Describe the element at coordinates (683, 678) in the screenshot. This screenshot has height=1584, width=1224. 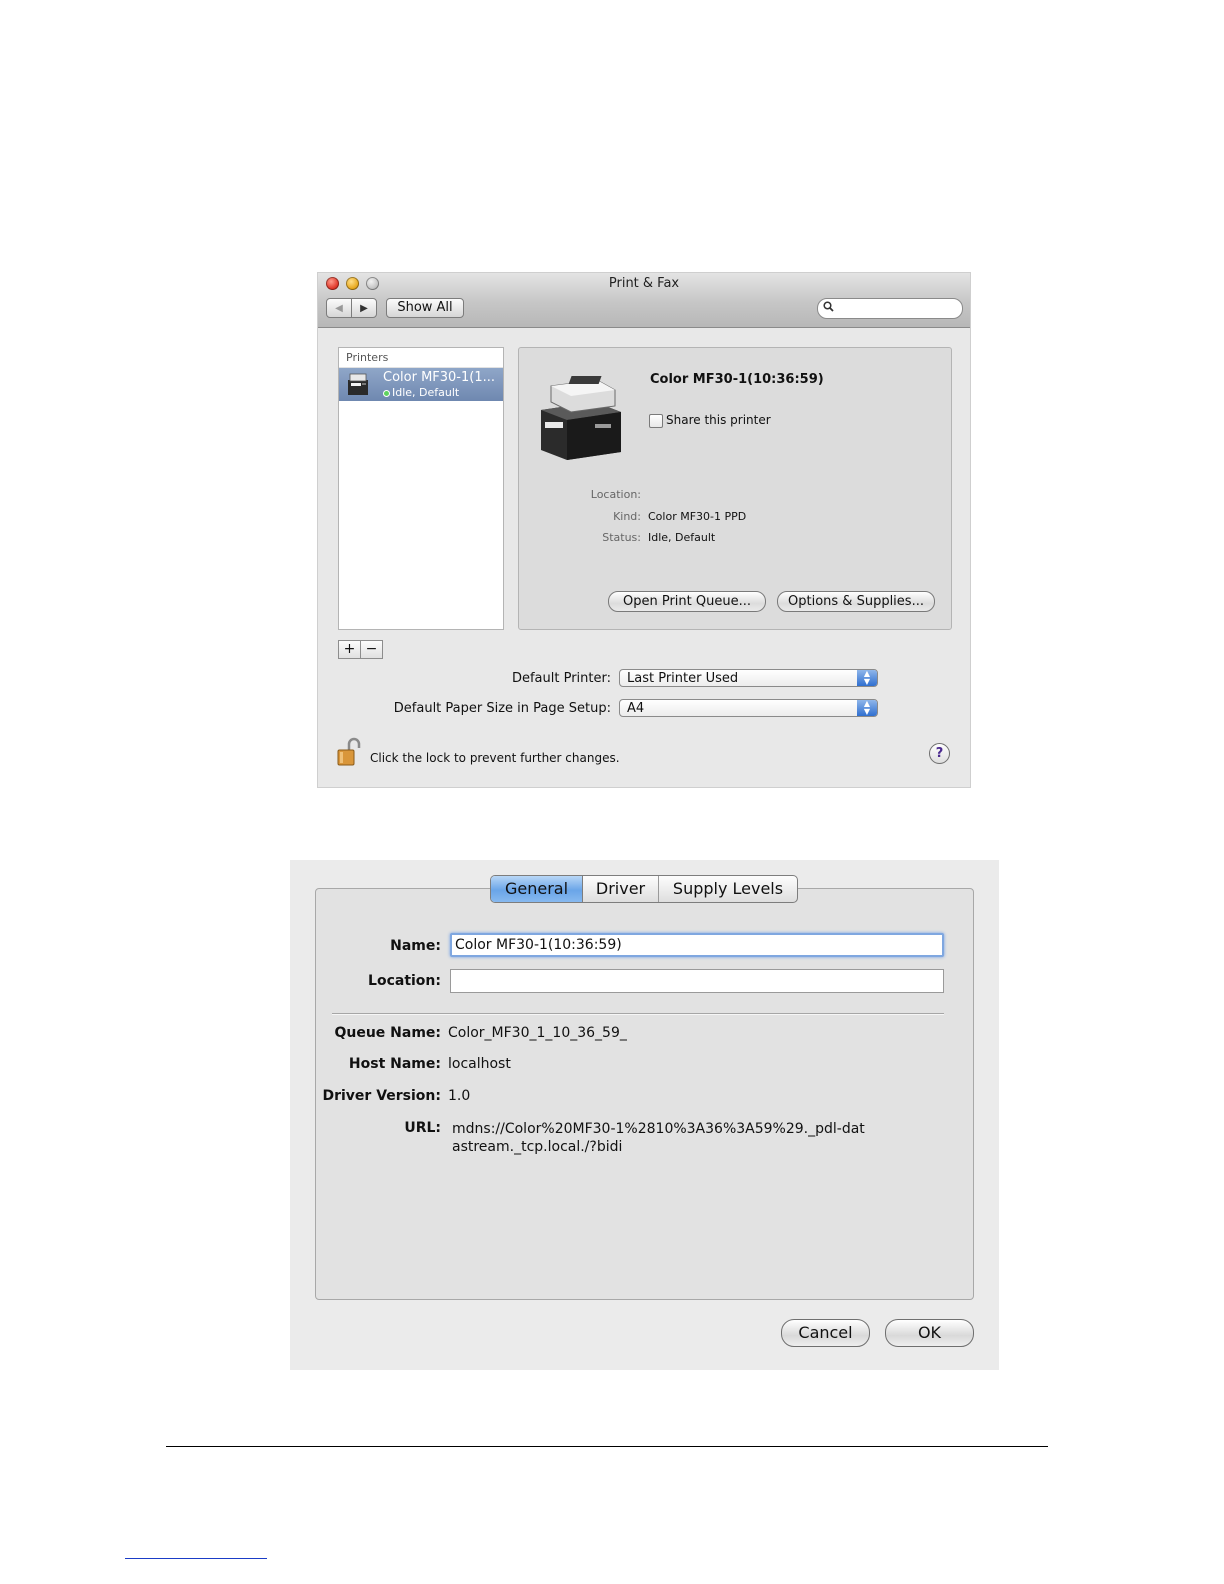
I see `default-printer-value: Last Printer Used` at that location.